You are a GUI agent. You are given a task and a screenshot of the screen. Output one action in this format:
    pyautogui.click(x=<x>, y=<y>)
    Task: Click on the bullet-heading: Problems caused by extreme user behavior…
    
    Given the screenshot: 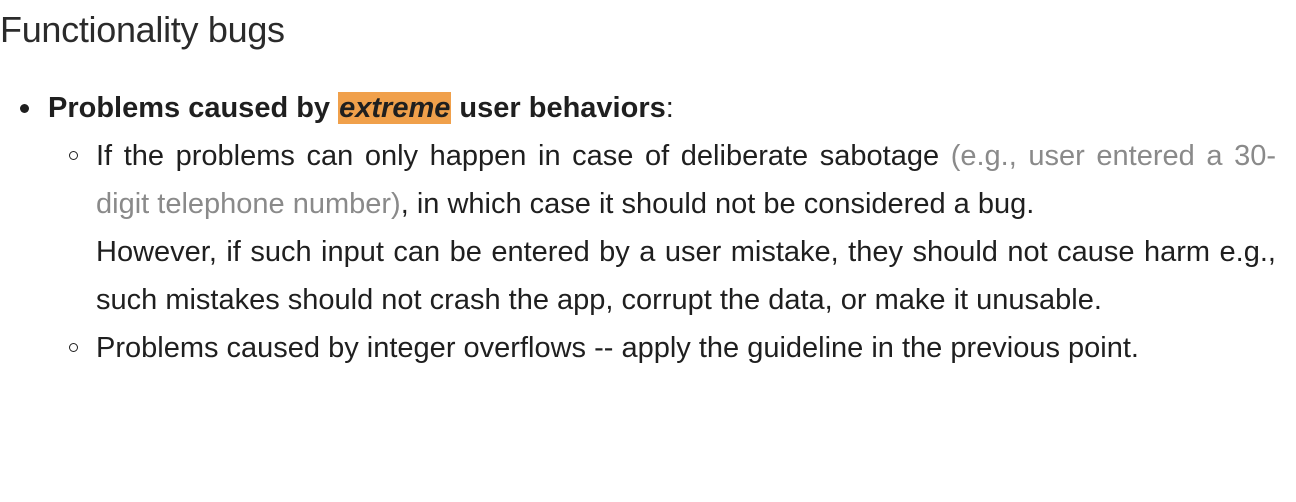 What is the action you would take?
    pyautogui.click(x=662, y=108)
    